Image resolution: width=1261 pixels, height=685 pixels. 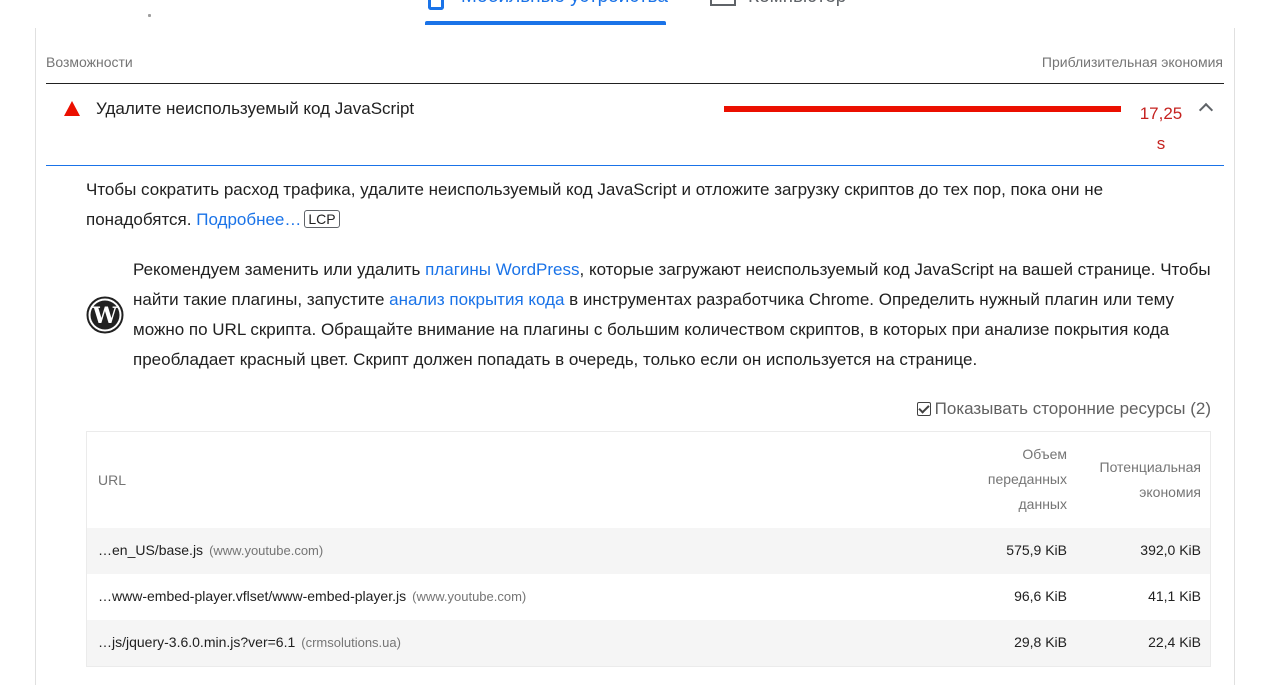 What do you see at coordinates (149, 15) in the screenshot?
I see `decorative-mark` at bounding box center [149, 15].